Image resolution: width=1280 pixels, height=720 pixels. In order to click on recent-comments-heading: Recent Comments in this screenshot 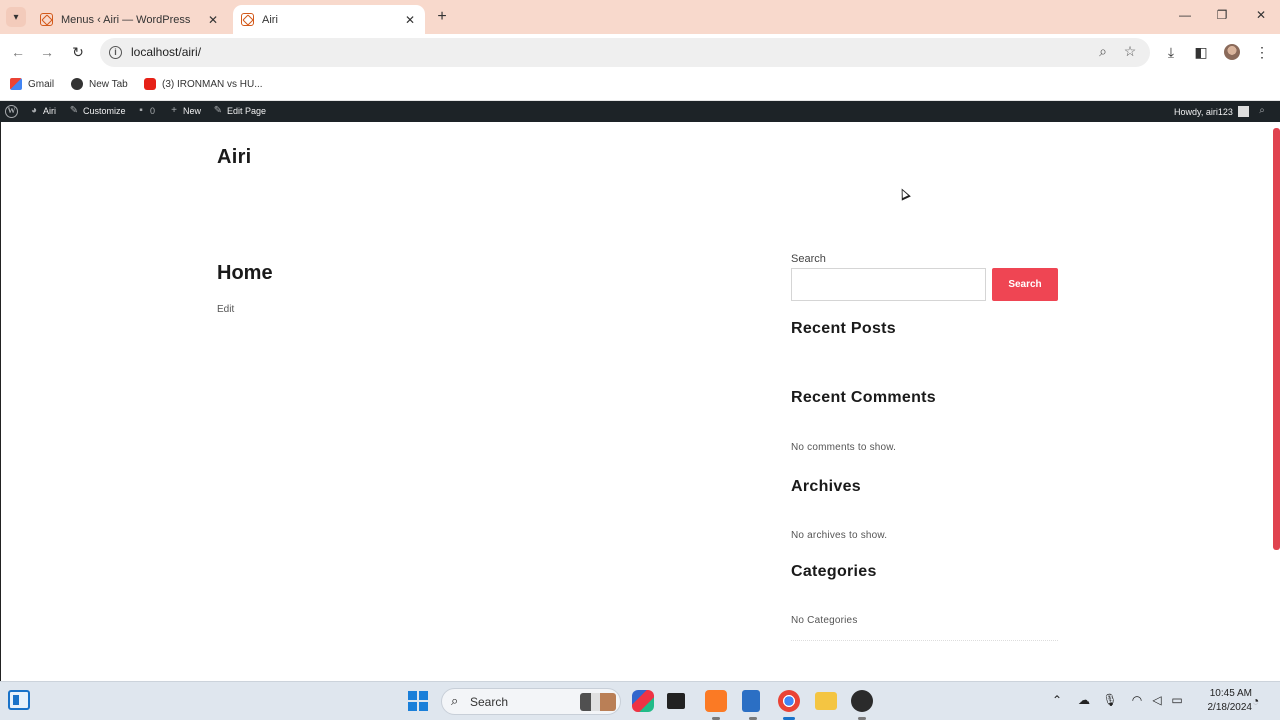, I will do `click(863, 397)`.